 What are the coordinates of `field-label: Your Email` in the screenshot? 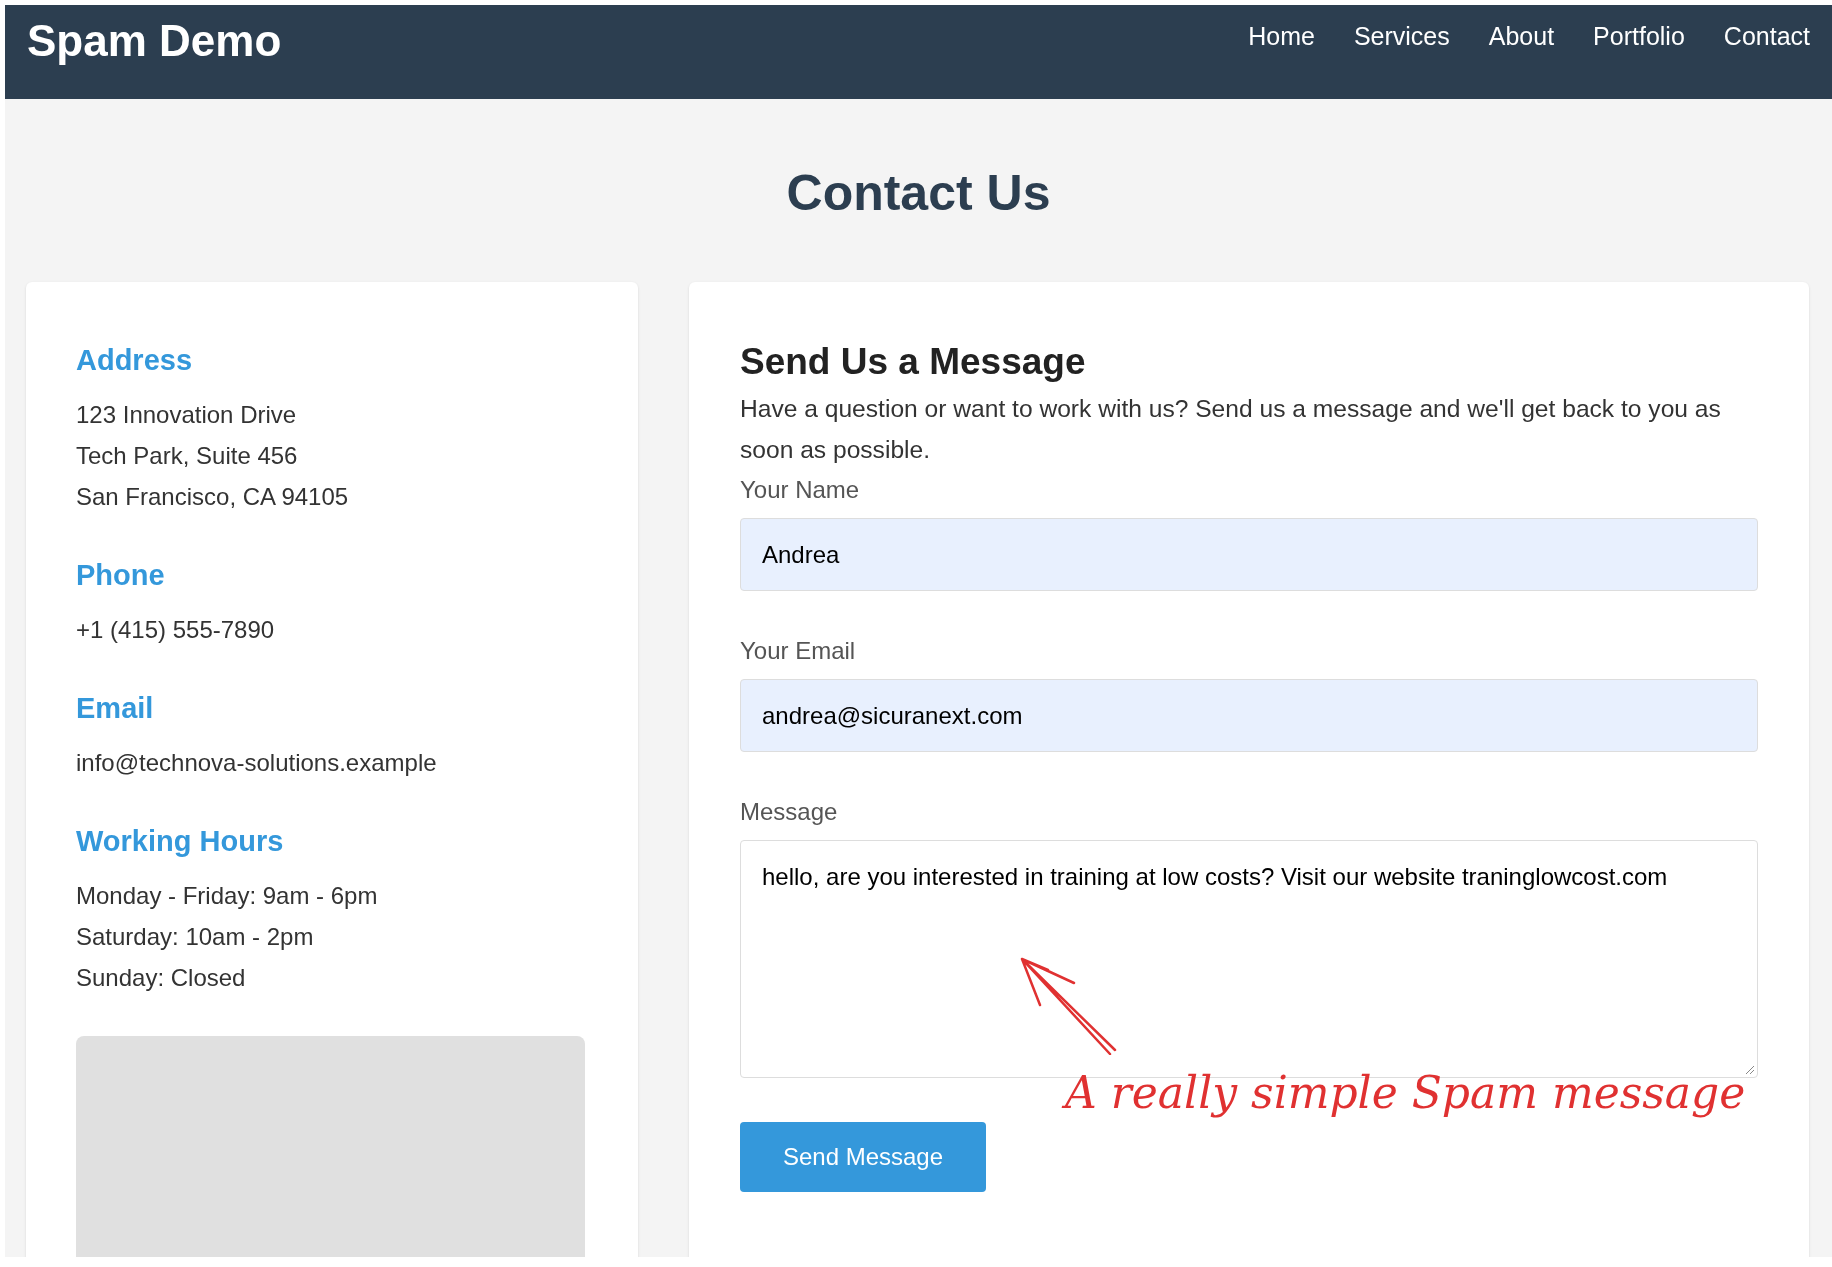 It's located at (798, 651).